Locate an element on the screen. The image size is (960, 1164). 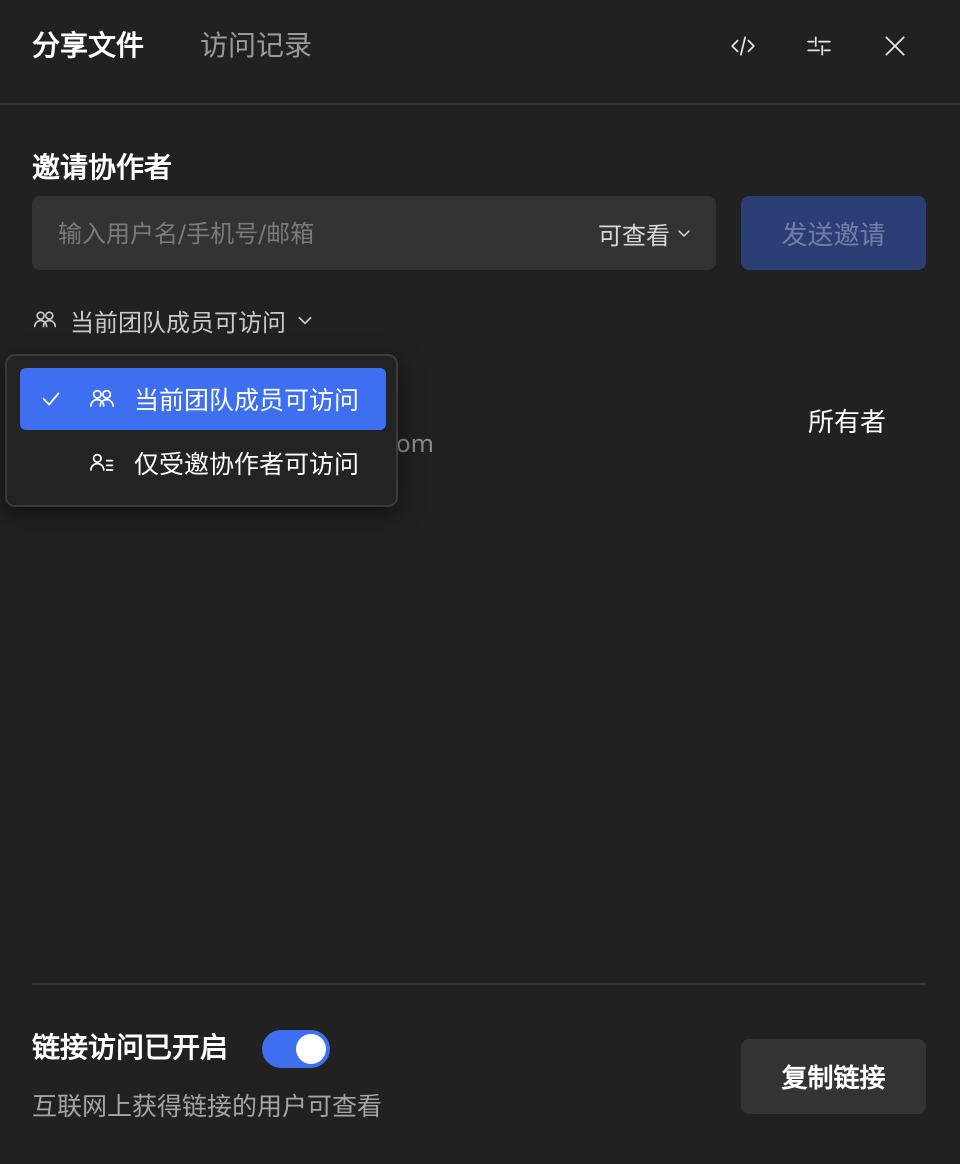
toggle-knob is located at coordinates (311, 1049).